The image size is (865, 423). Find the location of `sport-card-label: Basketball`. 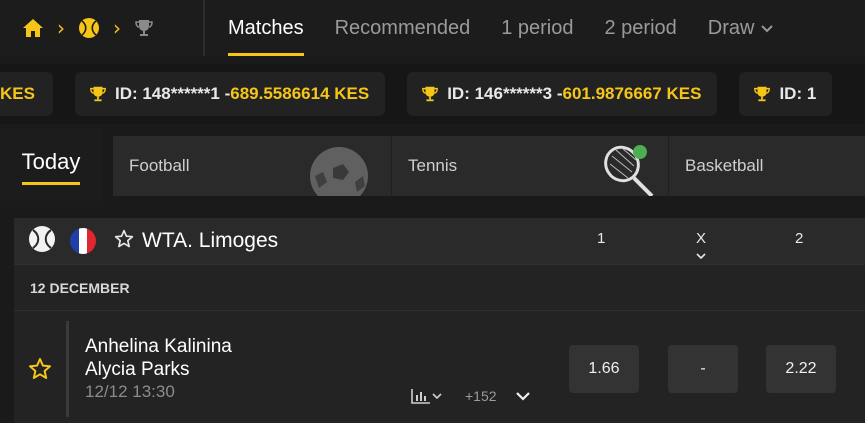

sport-card-label: Basketball is located at coordinates (724, 165).